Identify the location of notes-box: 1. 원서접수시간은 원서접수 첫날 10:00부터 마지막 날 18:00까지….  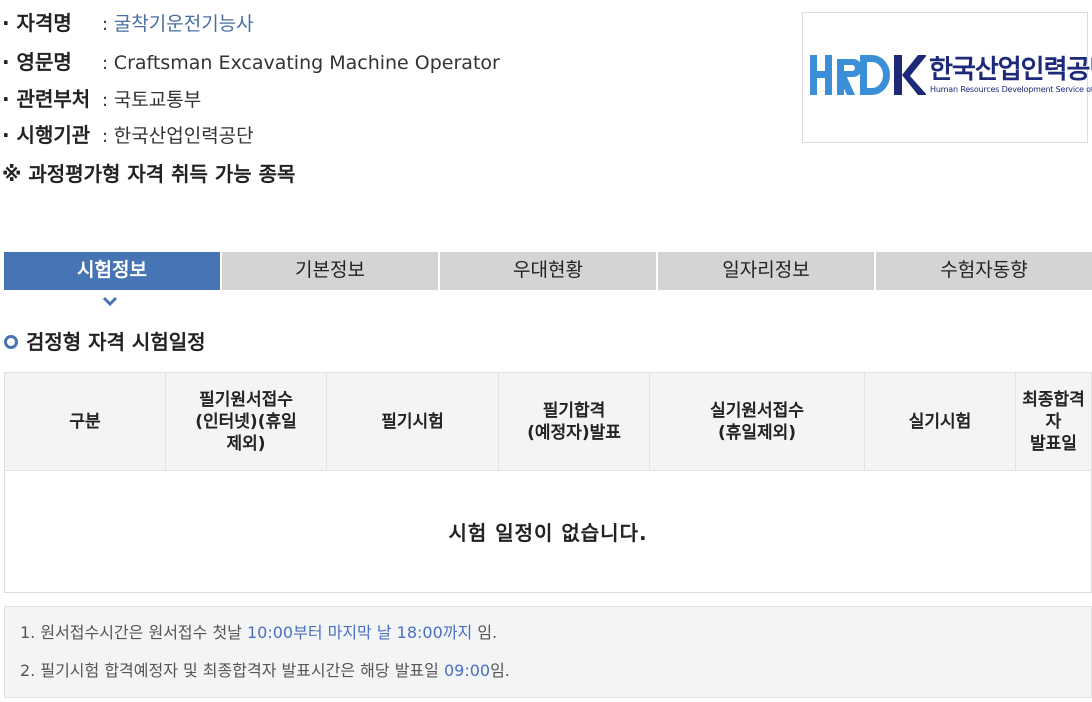
(548, 652).